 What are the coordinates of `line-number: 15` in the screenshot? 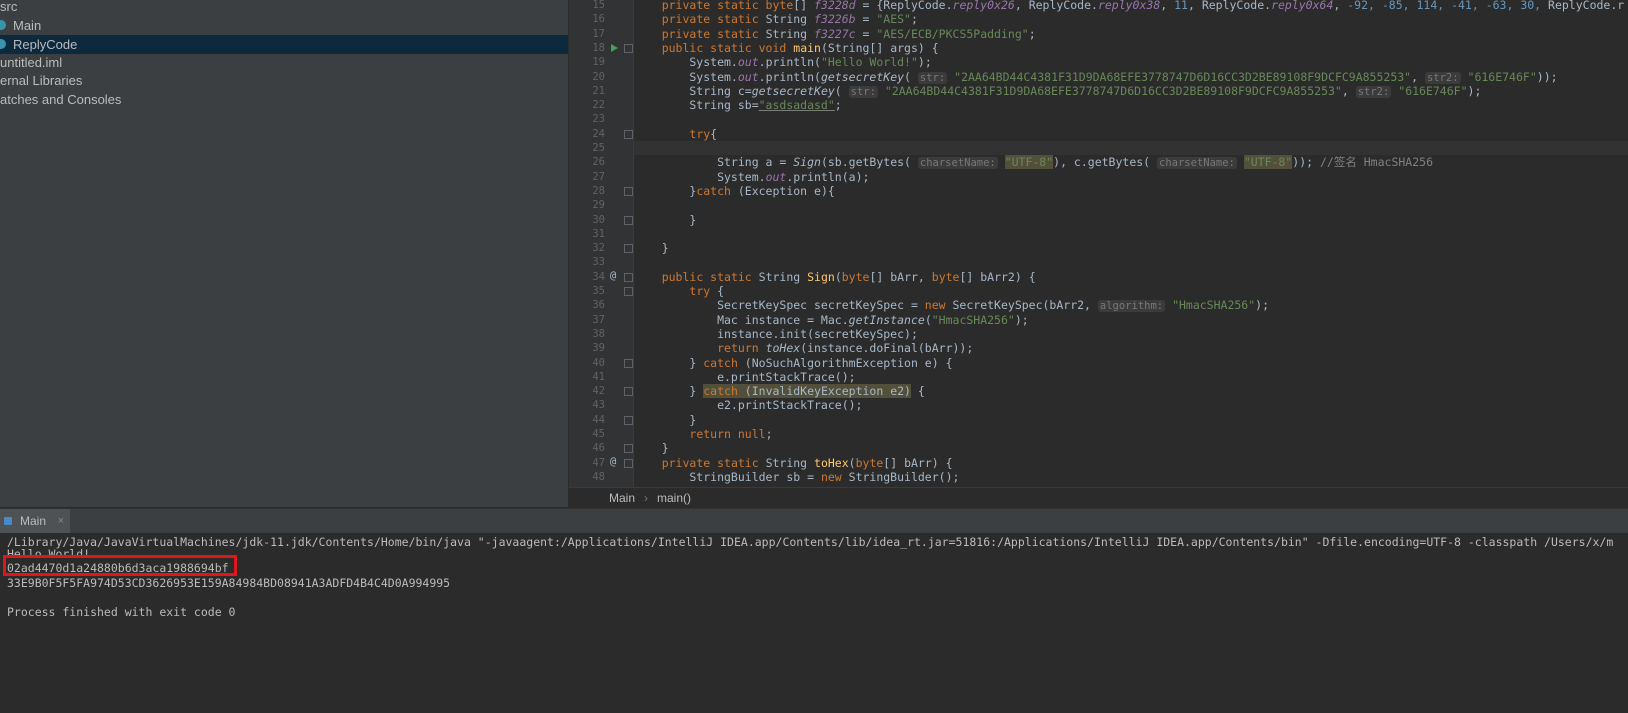 It's located at (598, 5).